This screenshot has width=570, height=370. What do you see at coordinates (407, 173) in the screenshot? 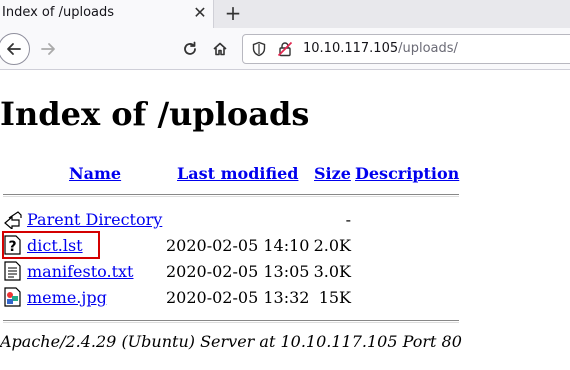
I see `column-description-link: Description` at bounding box center [407, 173].